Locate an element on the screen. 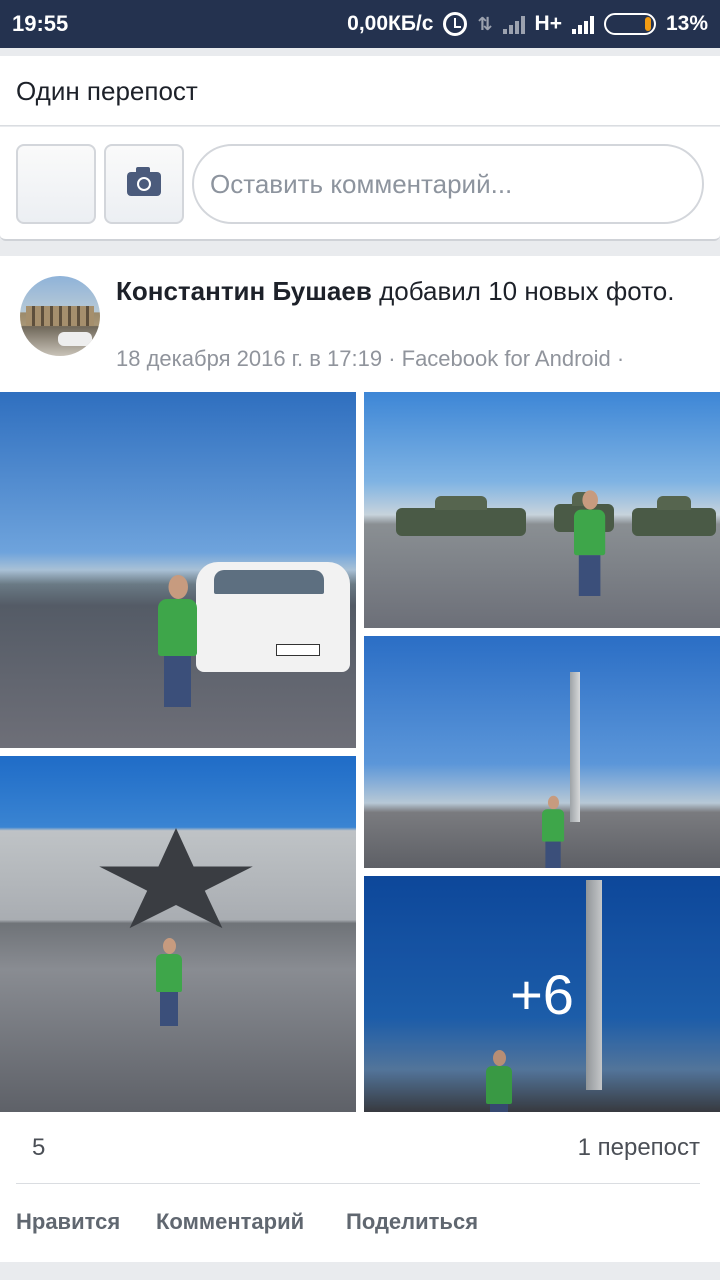 This screenshot has height=1280, width=720. post-stats: 5 1 перепост is located at coordinates (360, 1154).